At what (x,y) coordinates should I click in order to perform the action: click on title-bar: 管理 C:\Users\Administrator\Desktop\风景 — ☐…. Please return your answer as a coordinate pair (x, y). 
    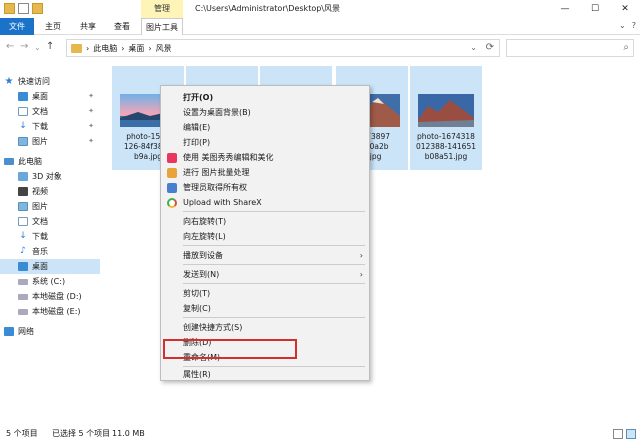
    Looking at the image, I should click on (320, 9).